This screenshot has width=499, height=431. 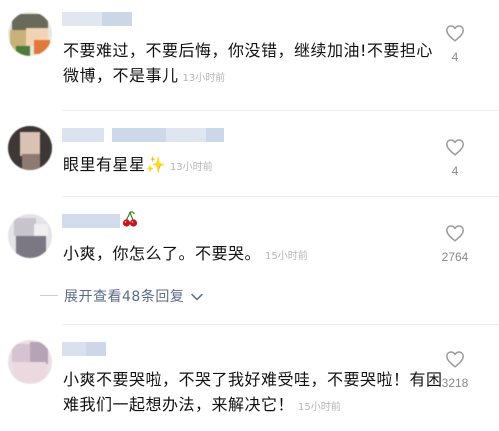 I want to click on comment-body: 不要难过，不要后悔，你没错，继续加油!不要担心微博，不是事儿, so click(x=248, y=63).